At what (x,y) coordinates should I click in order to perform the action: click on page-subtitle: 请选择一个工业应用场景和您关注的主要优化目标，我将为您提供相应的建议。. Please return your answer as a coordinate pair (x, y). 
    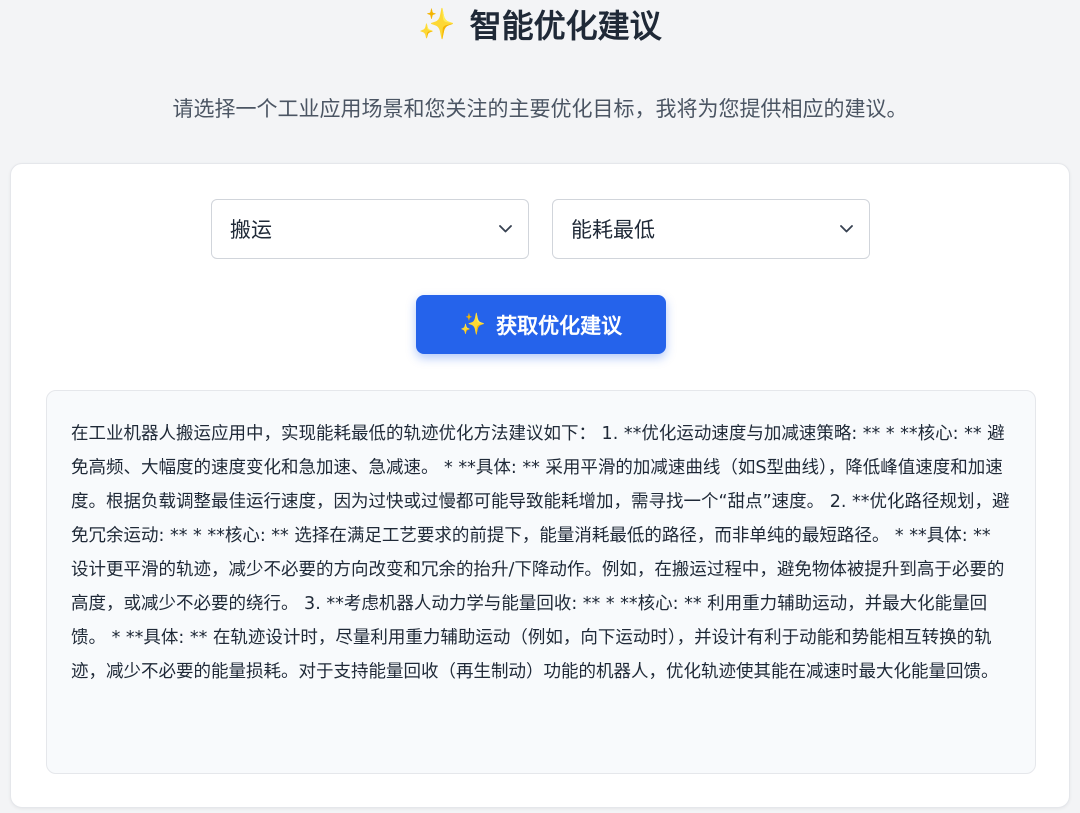
    Looking at the image, I should click on (540, 109).